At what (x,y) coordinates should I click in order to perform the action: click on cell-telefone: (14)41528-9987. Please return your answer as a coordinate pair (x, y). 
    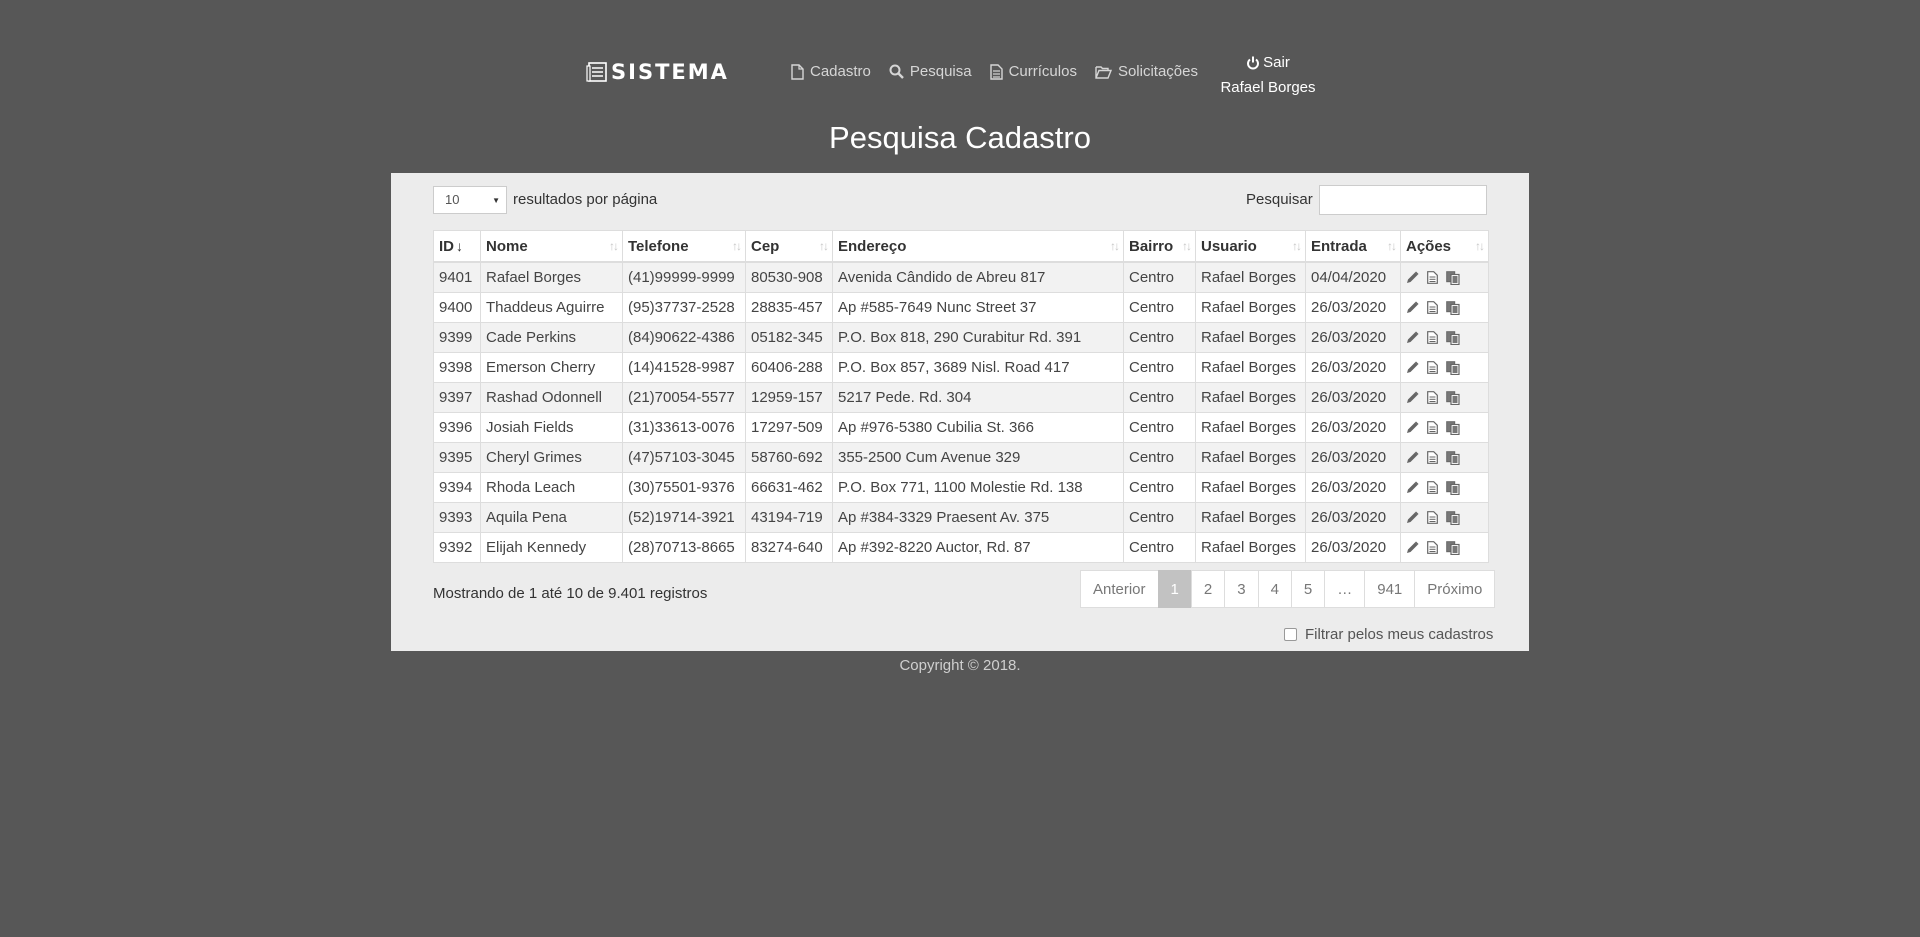
    Looking at the image, I should click on (684, 367).